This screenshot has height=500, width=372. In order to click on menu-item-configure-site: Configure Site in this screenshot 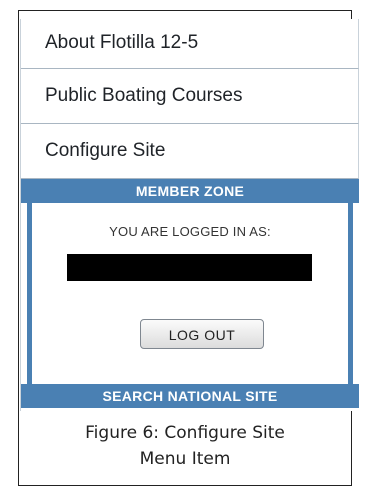, I will do `click(190, 151)`.